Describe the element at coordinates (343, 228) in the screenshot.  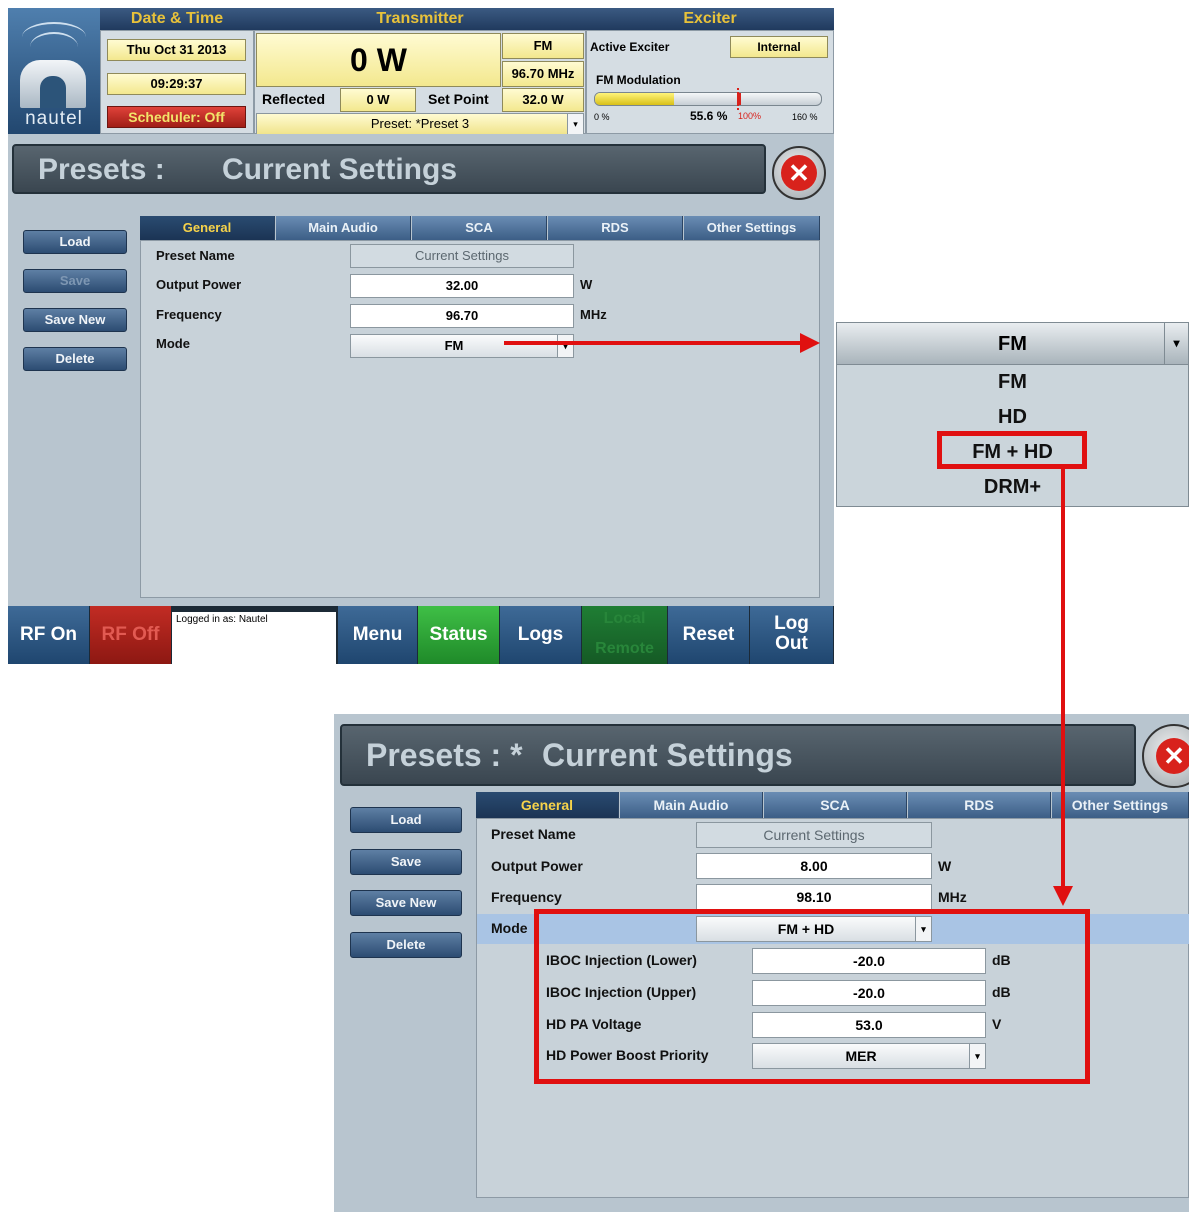
I see `tab-main-audio: Main Audio` at that location.